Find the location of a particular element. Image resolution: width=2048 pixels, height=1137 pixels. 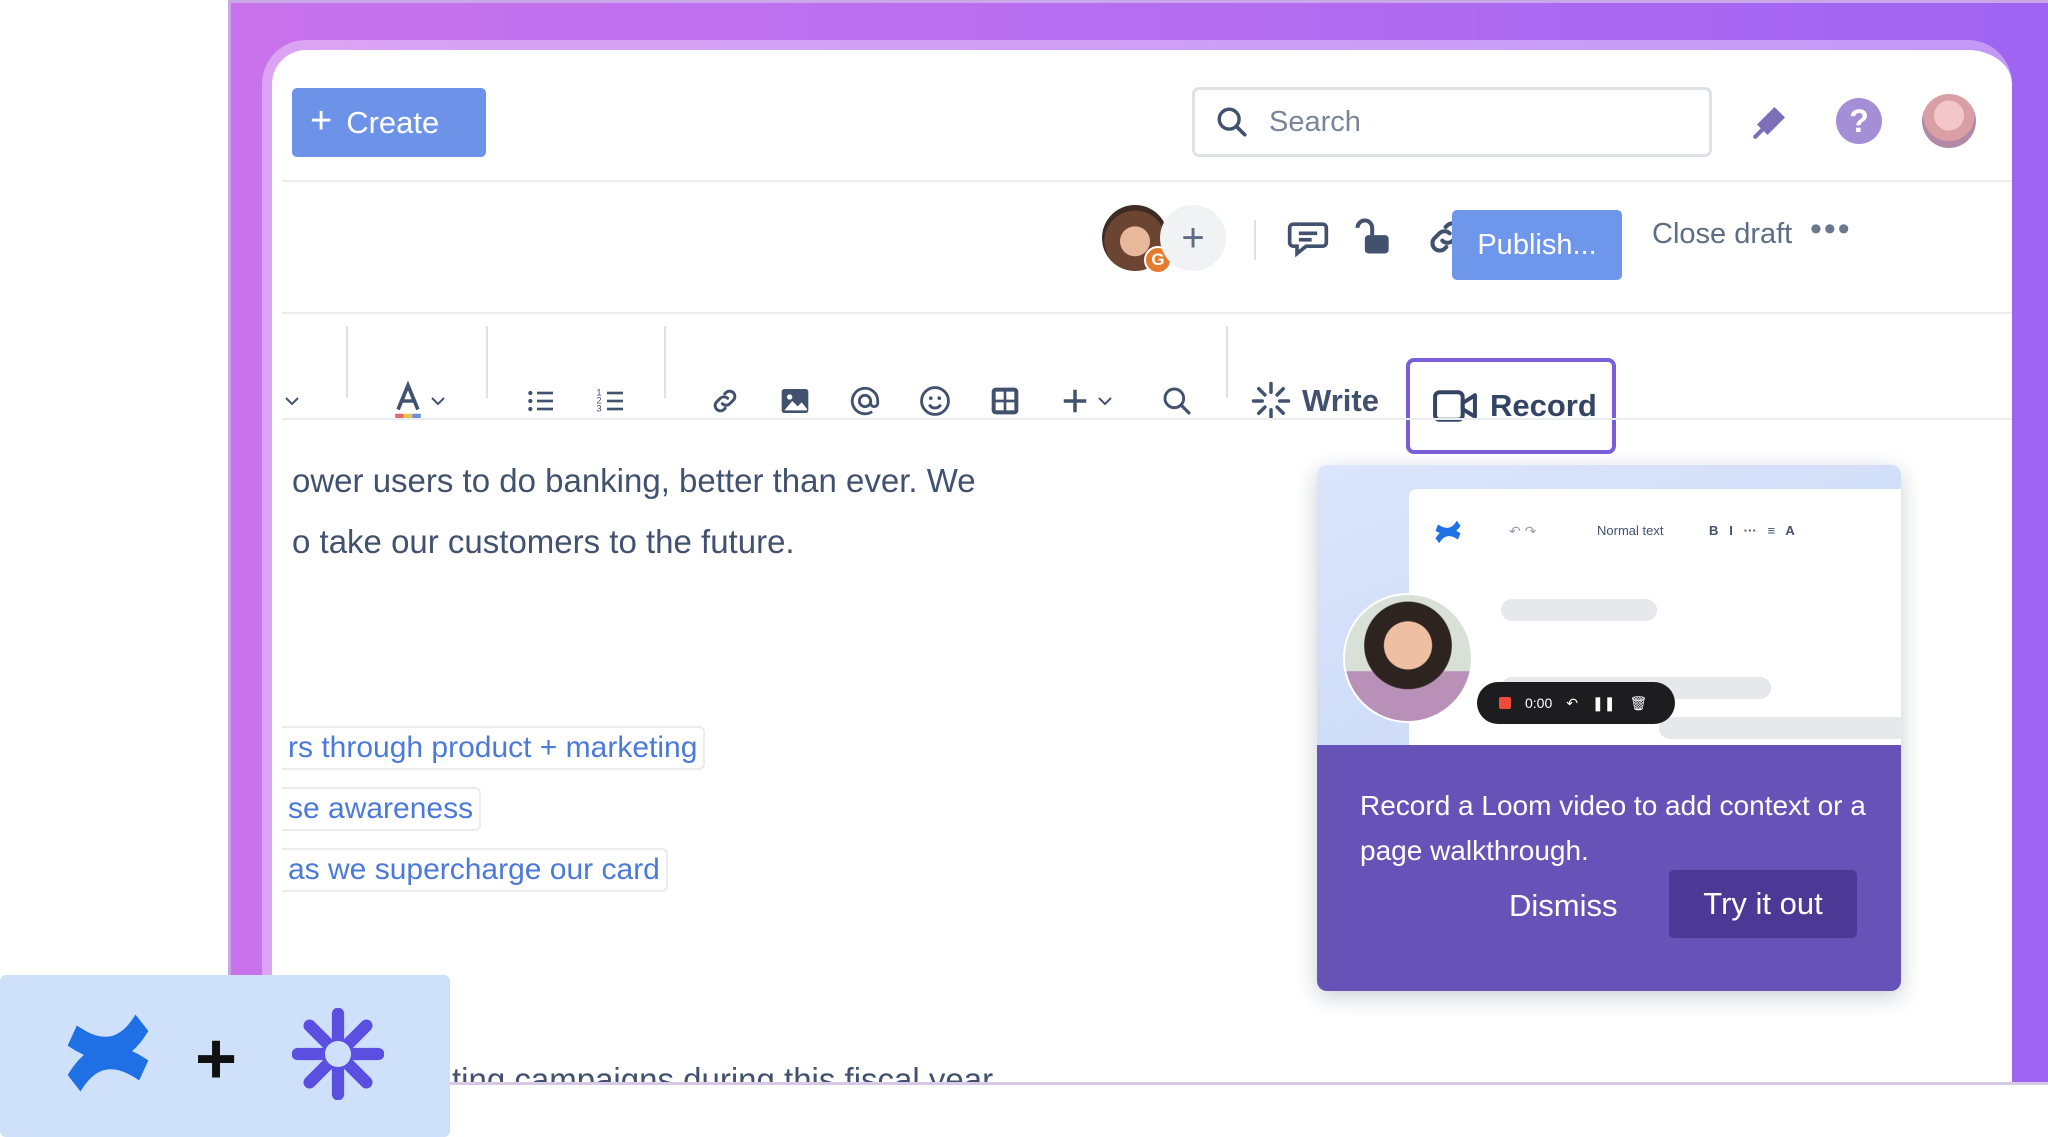

add-collaborator-button: + is located at coordinates (1193, 238).